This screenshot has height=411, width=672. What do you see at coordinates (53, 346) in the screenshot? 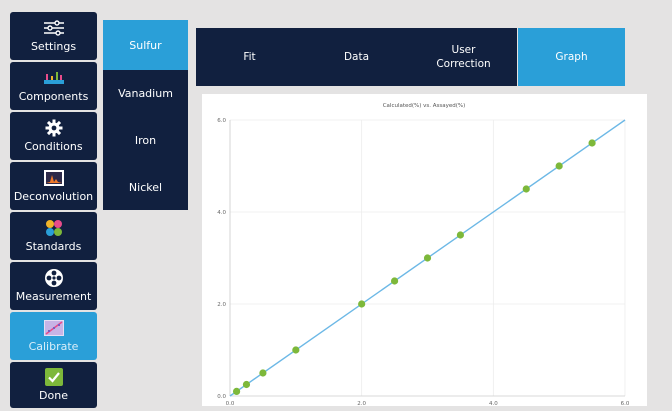
I see `nav-item-label: Calibrate` at bounding box center [53, 346].